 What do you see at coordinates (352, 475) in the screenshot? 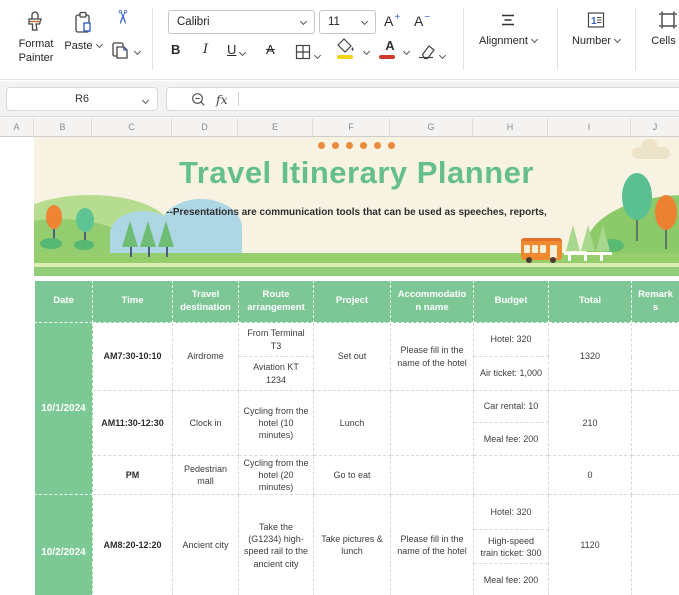
I see `cell-project: Go to eat` at bounding box center [352, 475].